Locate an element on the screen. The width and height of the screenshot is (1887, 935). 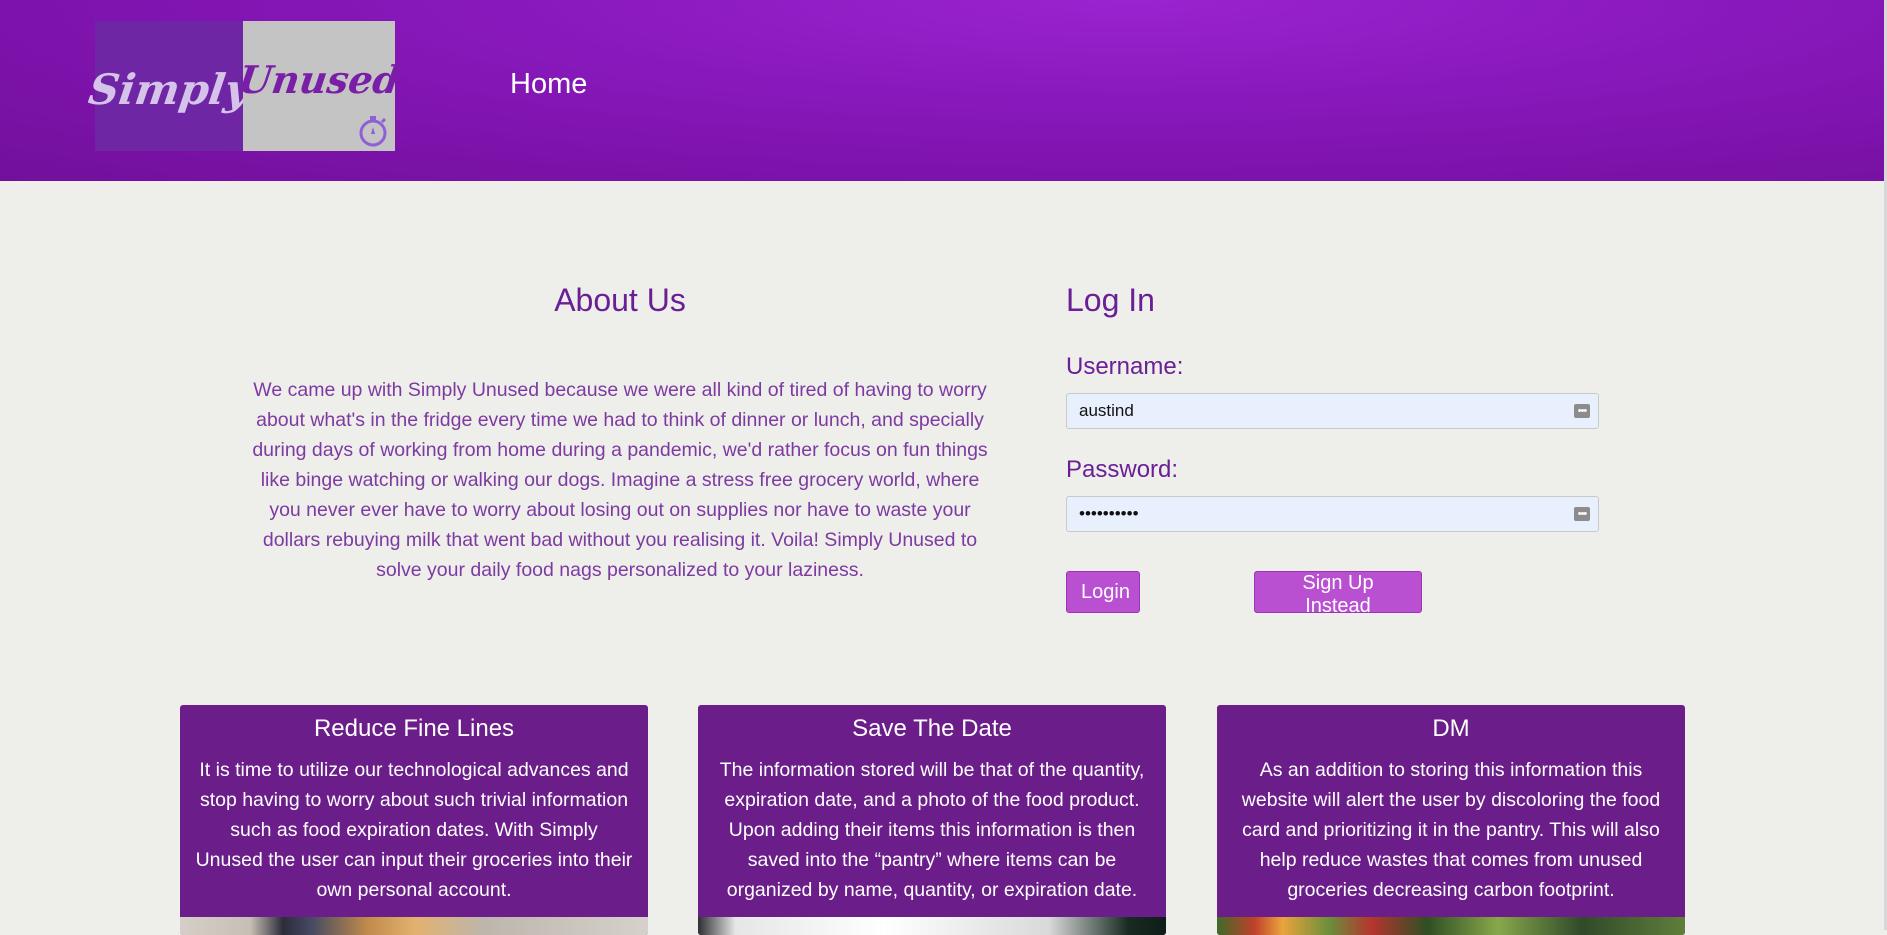
login-button: Login is located at coordinates (1103, 592).